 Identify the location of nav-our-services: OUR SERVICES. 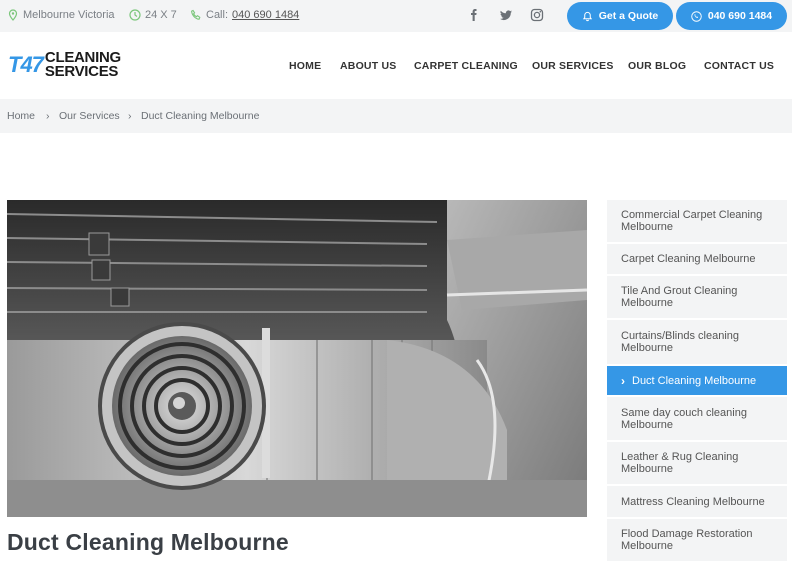
(573, 66).